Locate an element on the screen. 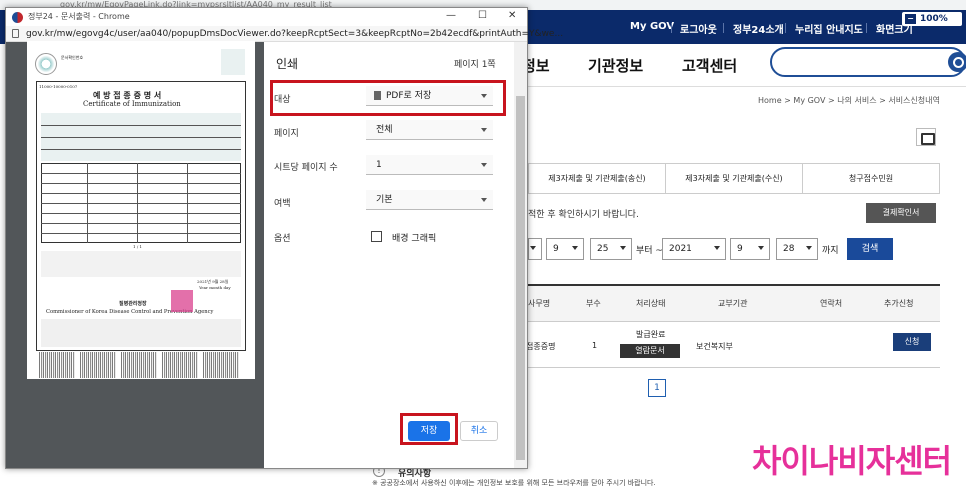  background-graphics-label: 배경 그래픽 is located at coordinates (414, 239).